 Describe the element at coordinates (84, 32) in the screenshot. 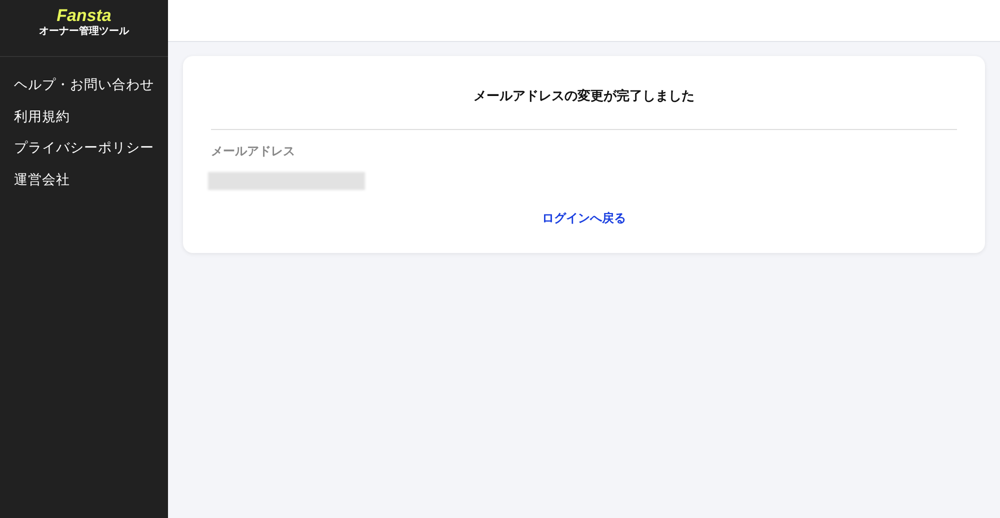

I see `logo-subtitle: オーナー管理ツール` at that location.